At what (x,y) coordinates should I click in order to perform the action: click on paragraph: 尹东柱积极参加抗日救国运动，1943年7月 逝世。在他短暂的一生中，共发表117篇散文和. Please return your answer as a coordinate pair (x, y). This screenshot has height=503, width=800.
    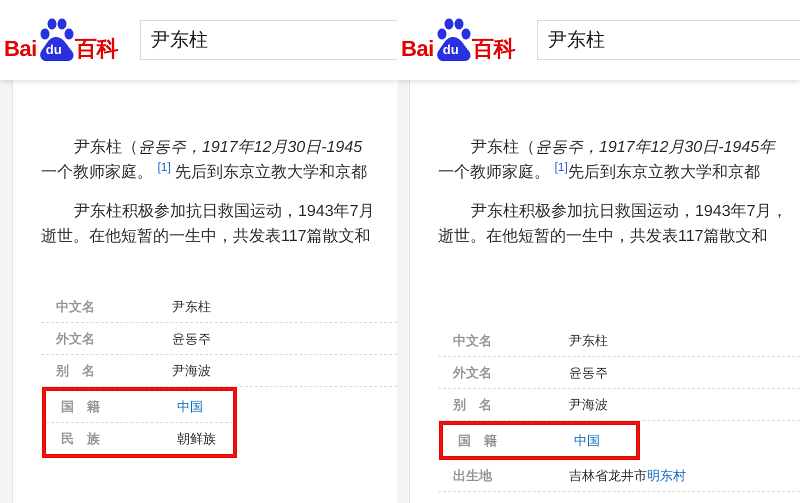
    Looking at the image, I should click on (208, 224).